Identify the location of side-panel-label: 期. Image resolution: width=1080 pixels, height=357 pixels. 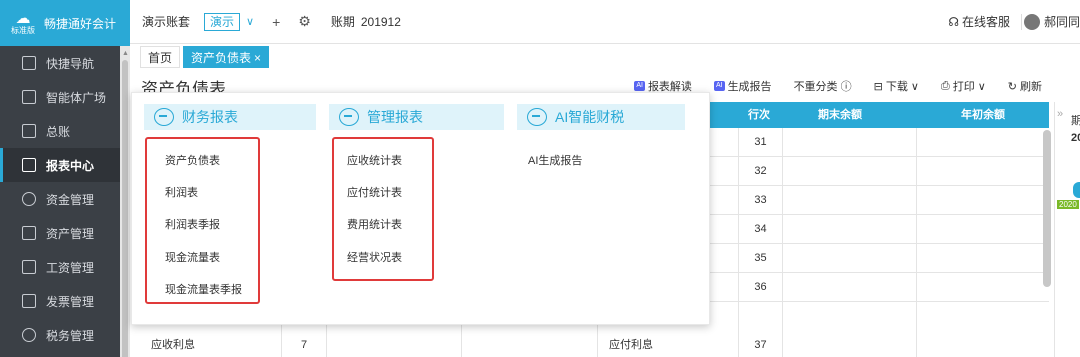
(1075, 121).